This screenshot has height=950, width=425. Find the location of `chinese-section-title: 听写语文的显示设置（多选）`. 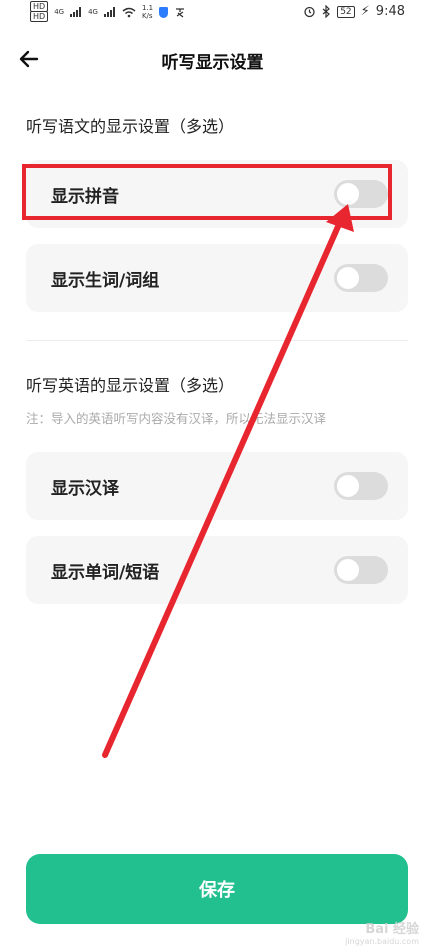

chinese-section-title: 听写语文的显示设置（多选） is located at coordinates (130, 126).